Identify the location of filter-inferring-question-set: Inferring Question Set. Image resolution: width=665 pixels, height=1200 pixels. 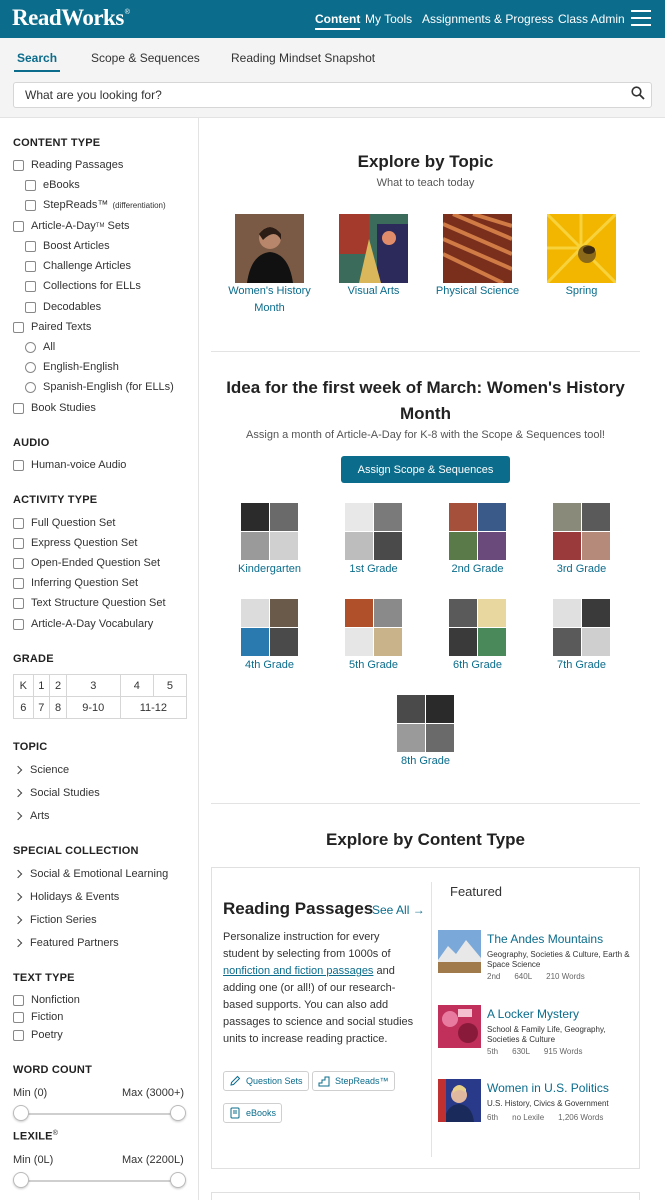
(75, 583).